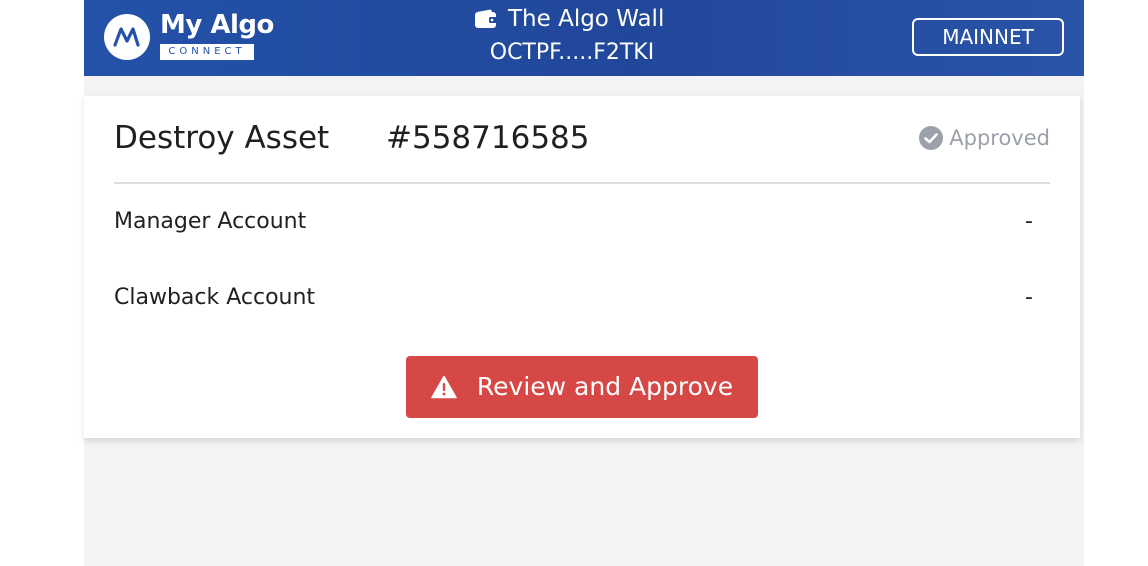  Describe the element at coordinates (222, 138) in the screenshot. I see `transaction-title: Destroy Asset` at that location.